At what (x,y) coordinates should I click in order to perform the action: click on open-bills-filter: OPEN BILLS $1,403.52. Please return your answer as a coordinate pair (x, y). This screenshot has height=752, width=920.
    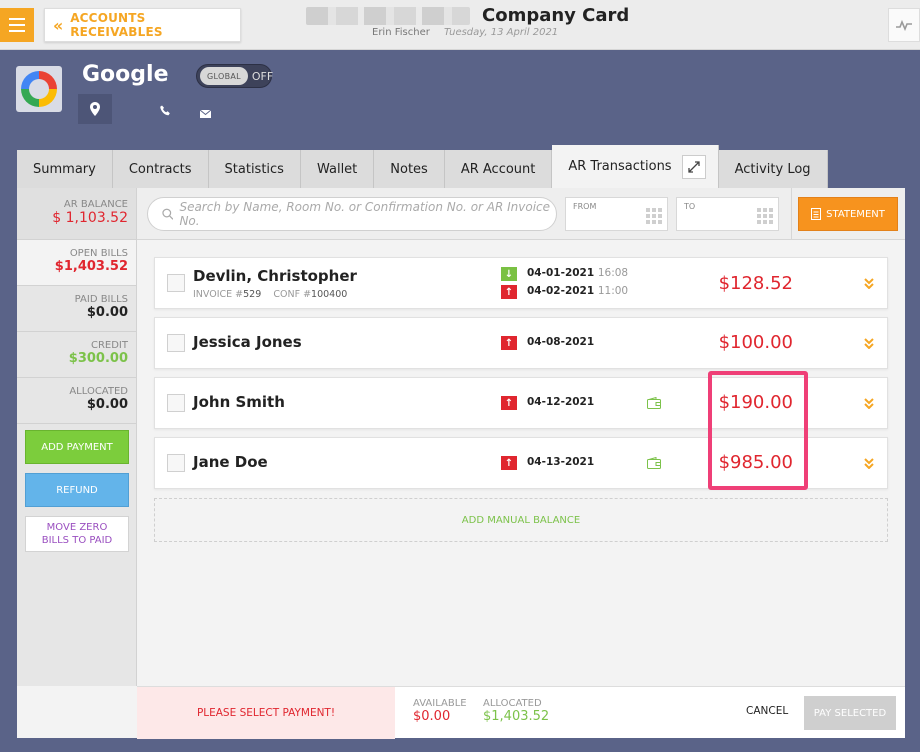
    Looking at the image, I should click on (76, 263).